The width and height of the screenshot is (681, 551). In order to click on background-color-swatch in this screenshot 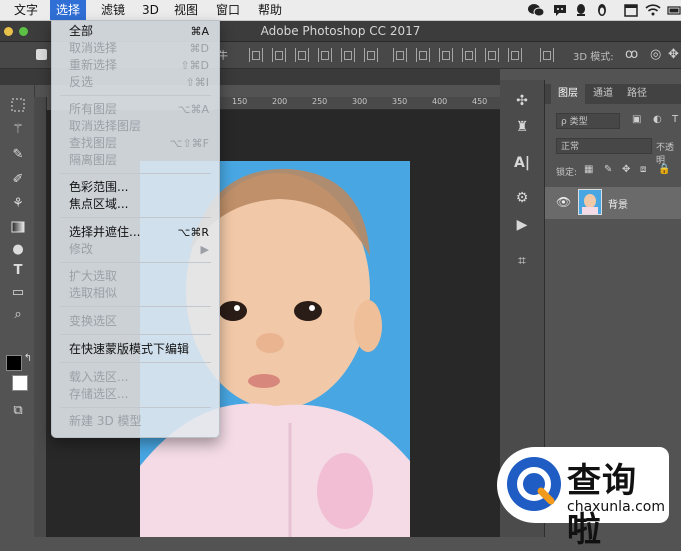, I will do `click(20, 383)`.